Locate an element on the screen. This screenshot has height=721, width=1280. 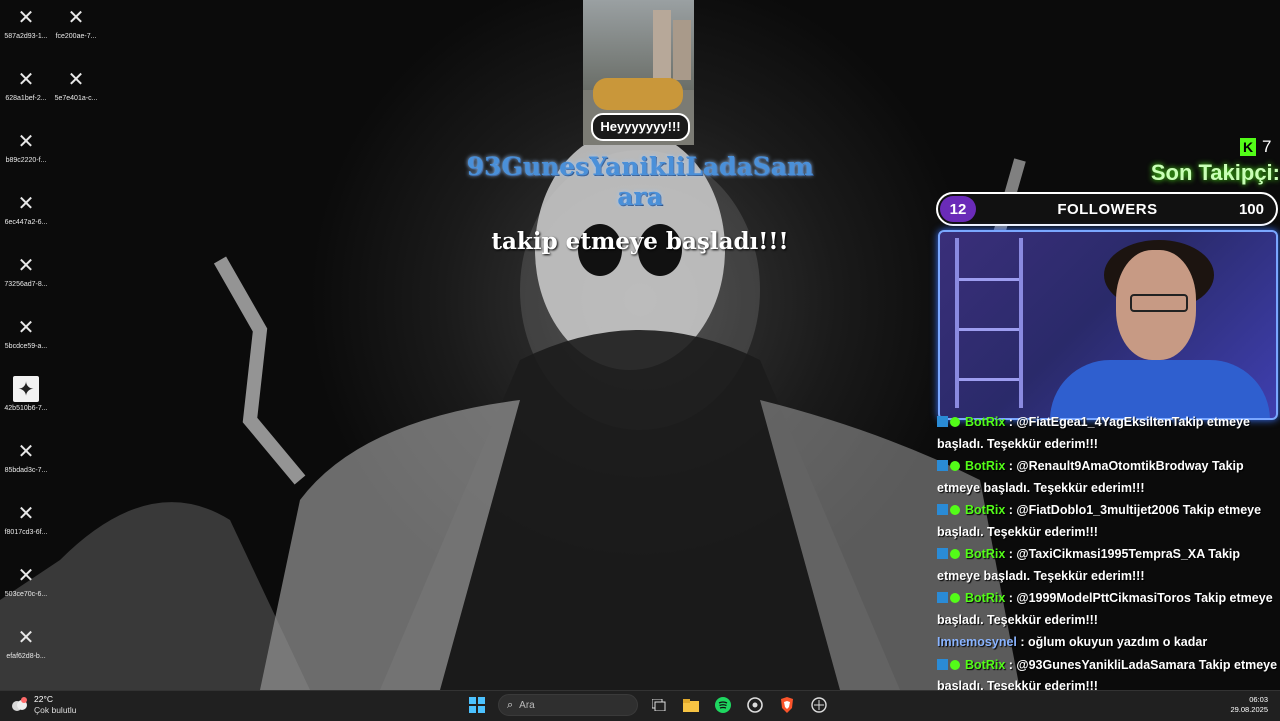
goal-target: 100 is located at coordinates (1251, 209).